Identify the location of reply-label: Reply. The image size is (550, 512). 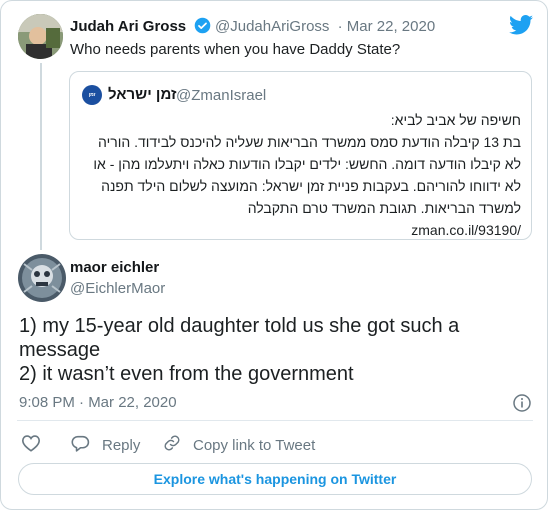
(121, 445).